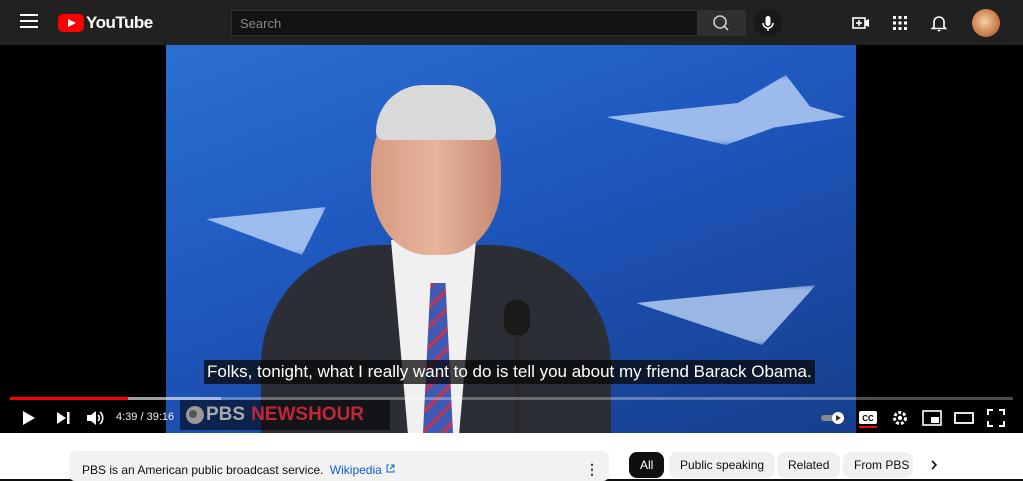 This screenshot has width=1023, height=481. I want to click on microphone-icon, so click(768, 23).